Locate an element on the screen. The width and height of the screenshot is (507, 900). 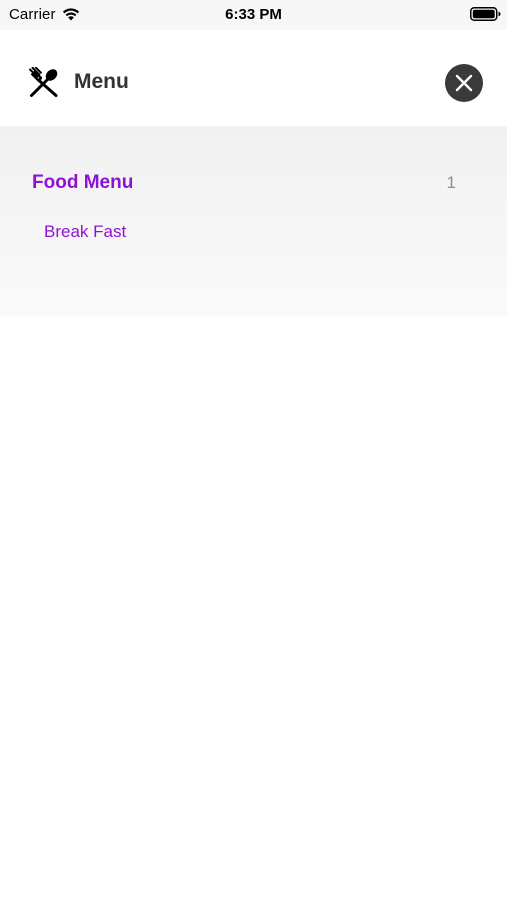
battery-icon is located at coordinates (485, 14).